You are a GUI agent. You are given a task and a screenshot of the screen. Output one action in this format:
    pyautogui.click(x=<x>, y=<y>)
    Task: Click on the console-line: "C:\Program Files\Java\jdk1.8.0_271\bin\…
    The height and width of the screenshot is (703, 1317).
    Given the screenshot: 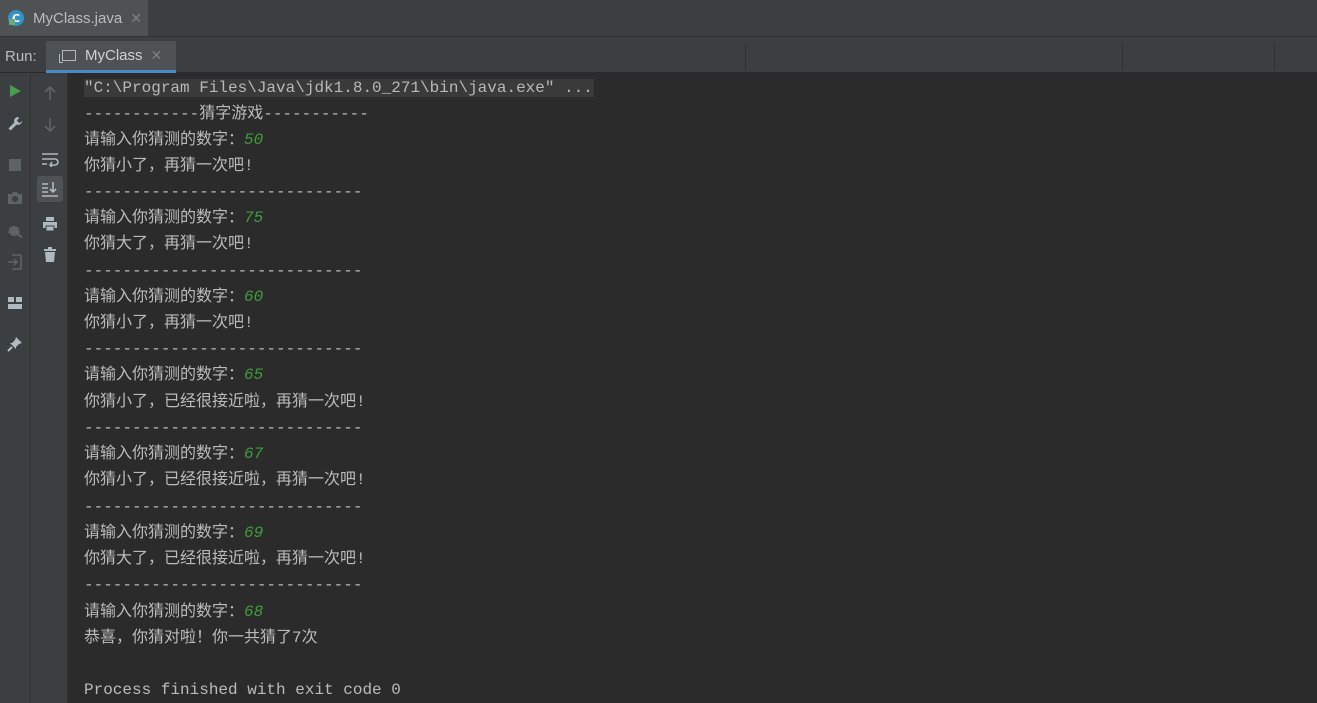 What is the action you would take?
    pyautogui.click(x=339, y=88)
    